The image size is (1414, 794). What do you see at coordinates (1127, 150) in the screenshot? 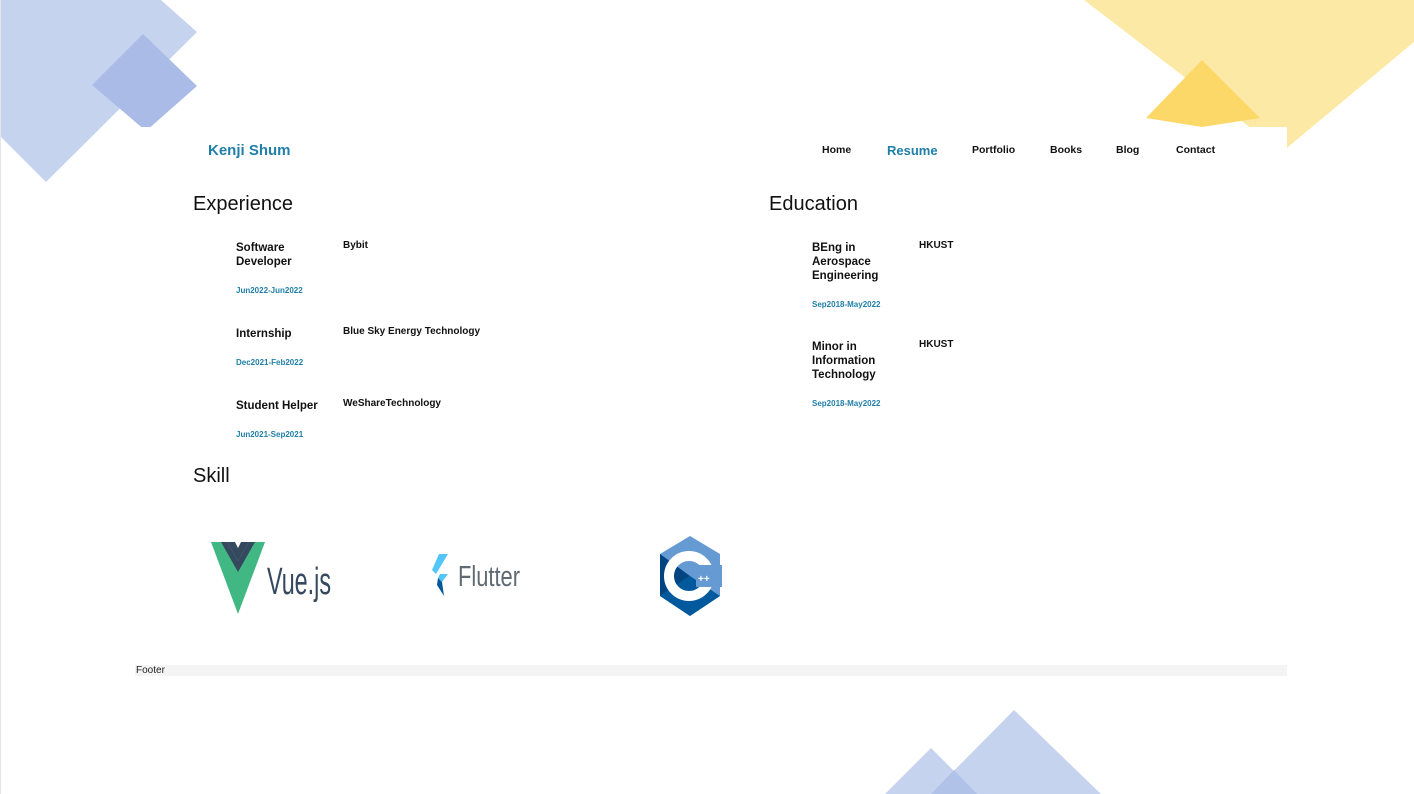
I see `nav-blog: Blog` at bounding box center [1127, 150].